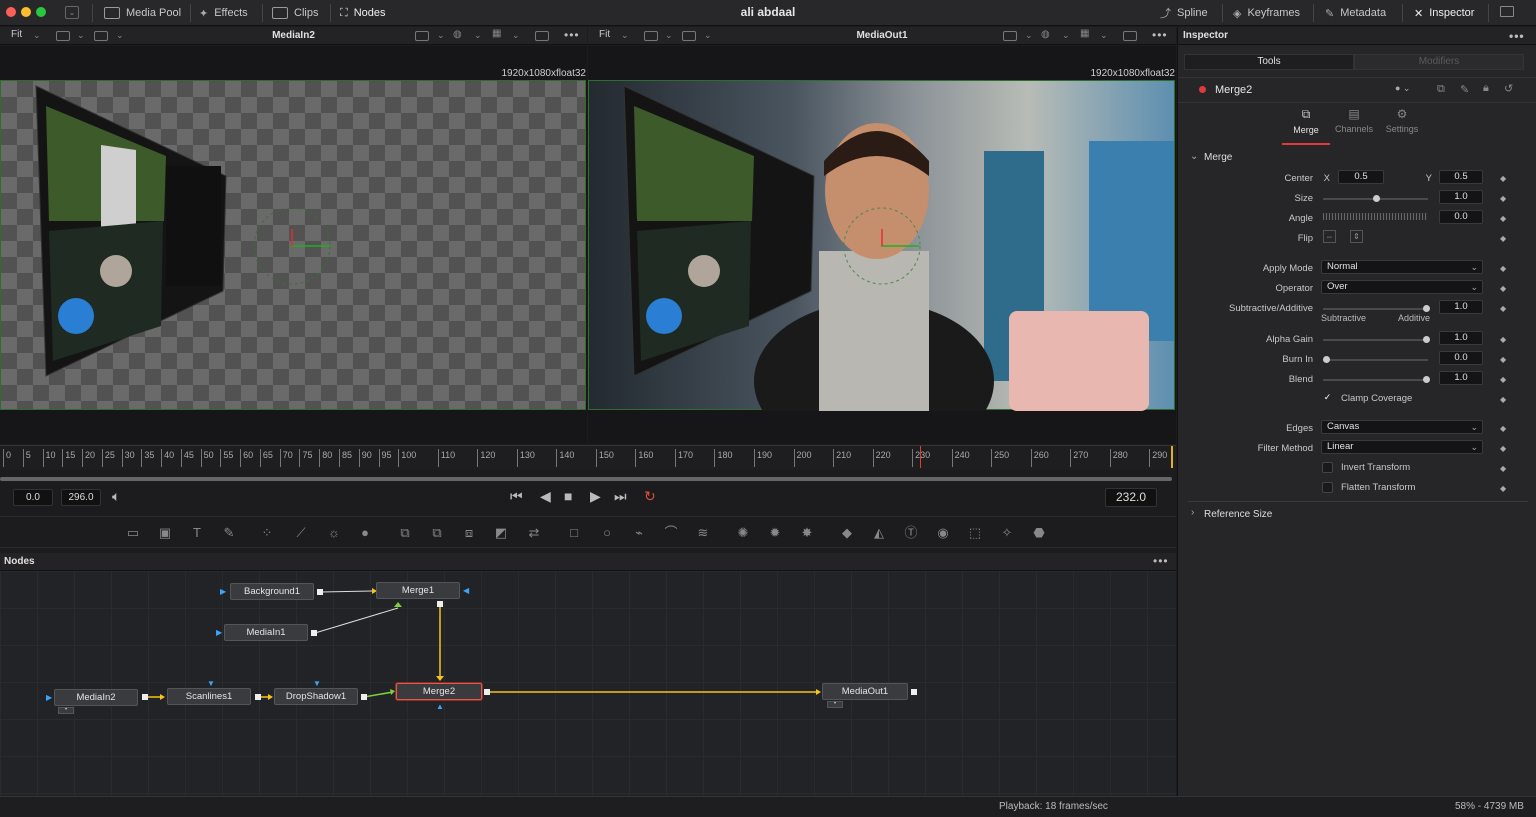 The height and width of the screenshot is (817, 1536). Describe the element at coordinates (1306, 126) in the screenshot. I see `subtab-merge: ⧉ Merge` at that location.